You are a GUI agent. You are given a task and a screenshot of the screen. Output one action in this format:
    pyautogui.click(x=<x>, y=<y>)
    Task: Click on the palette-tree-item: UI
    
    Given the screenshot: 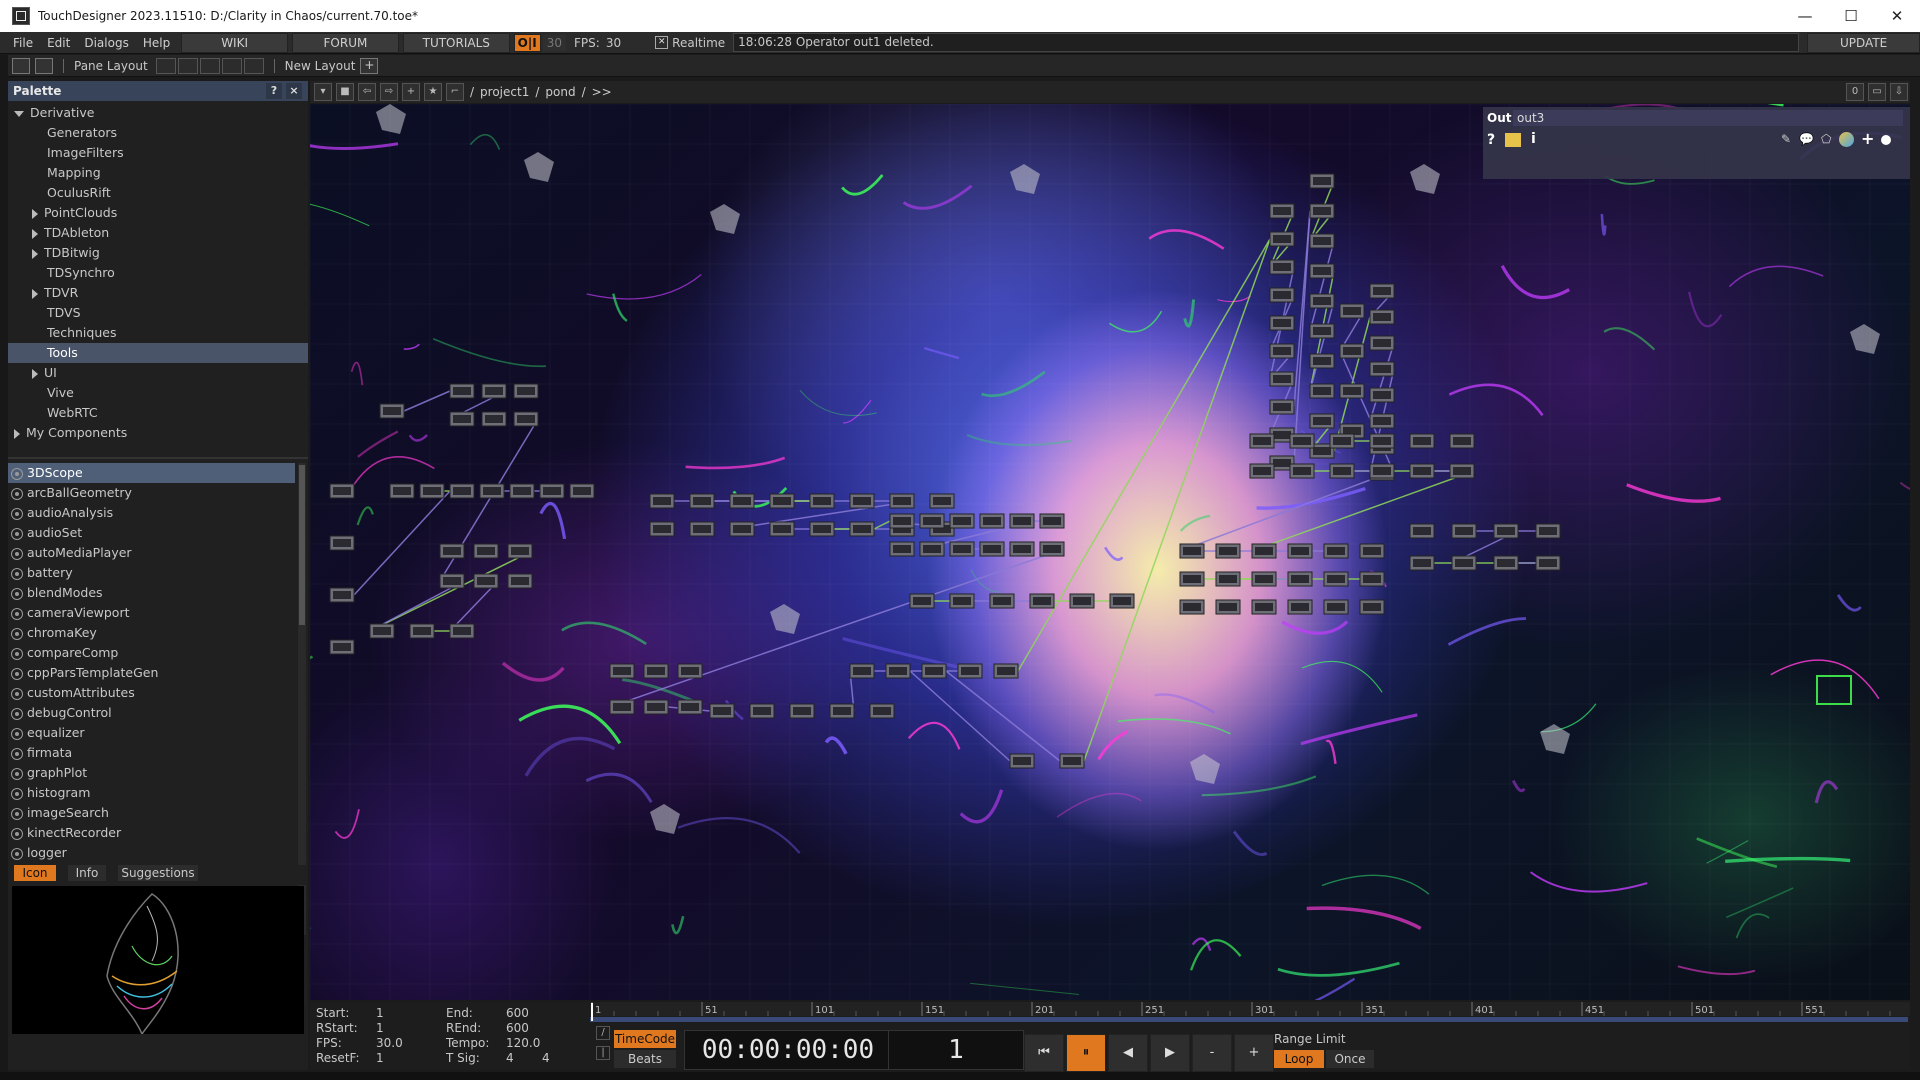 What is the action you would take?
    pyautogui.click(x=158, y=373)
    